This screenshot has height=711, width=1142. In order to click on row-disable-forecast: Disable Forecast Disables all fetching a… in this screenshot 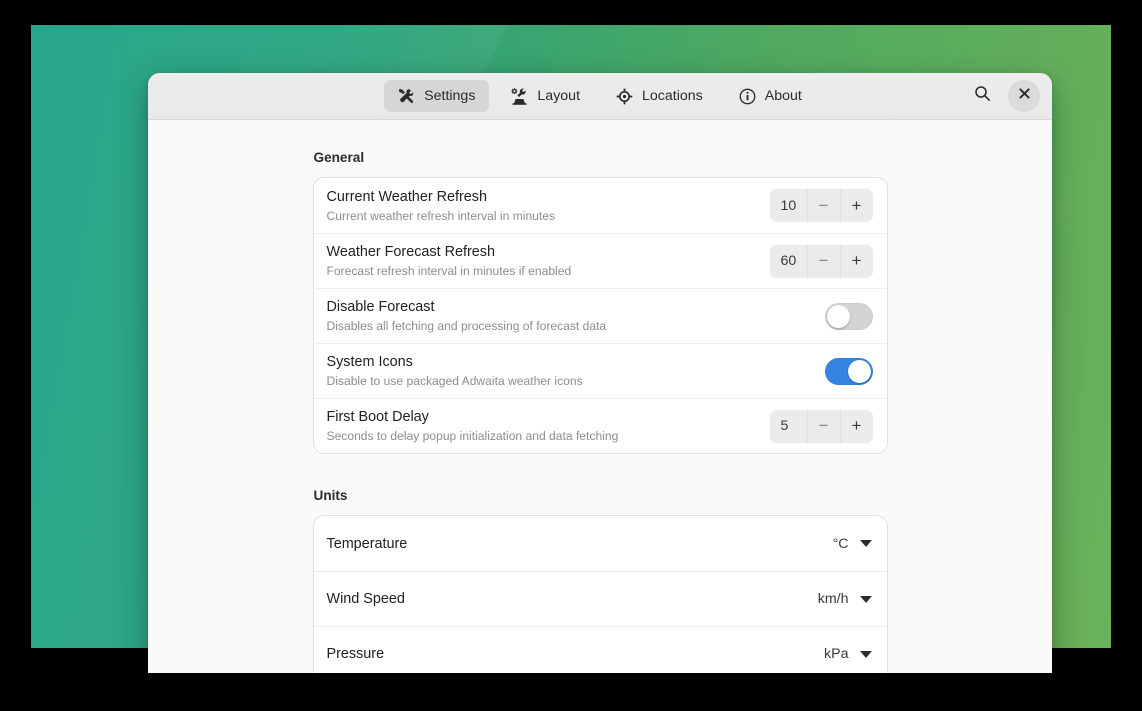, I will do `click(600, 315)`.